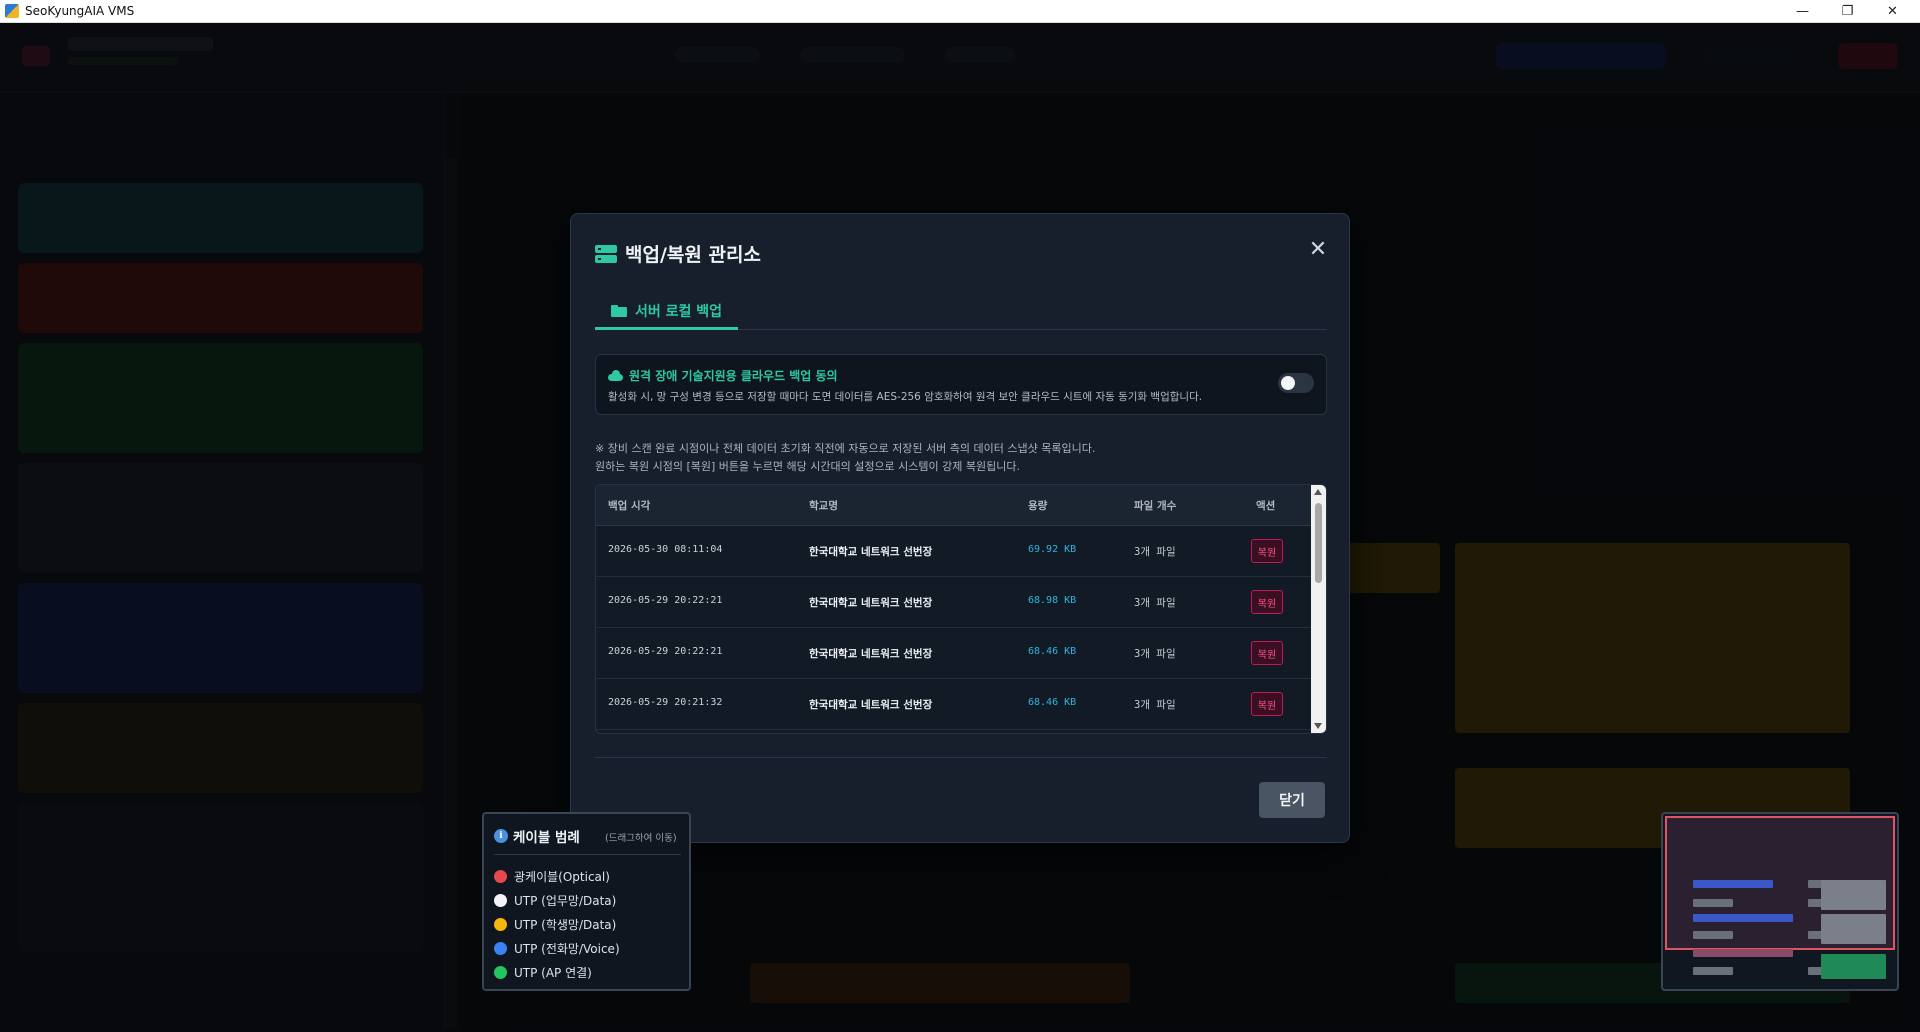 This screenshot has width=1920, height=1032. What do you see at coordinates (1292, 800) in the screenshot?
I see `close-button: 닫기` at bounding box center [1292, 800].